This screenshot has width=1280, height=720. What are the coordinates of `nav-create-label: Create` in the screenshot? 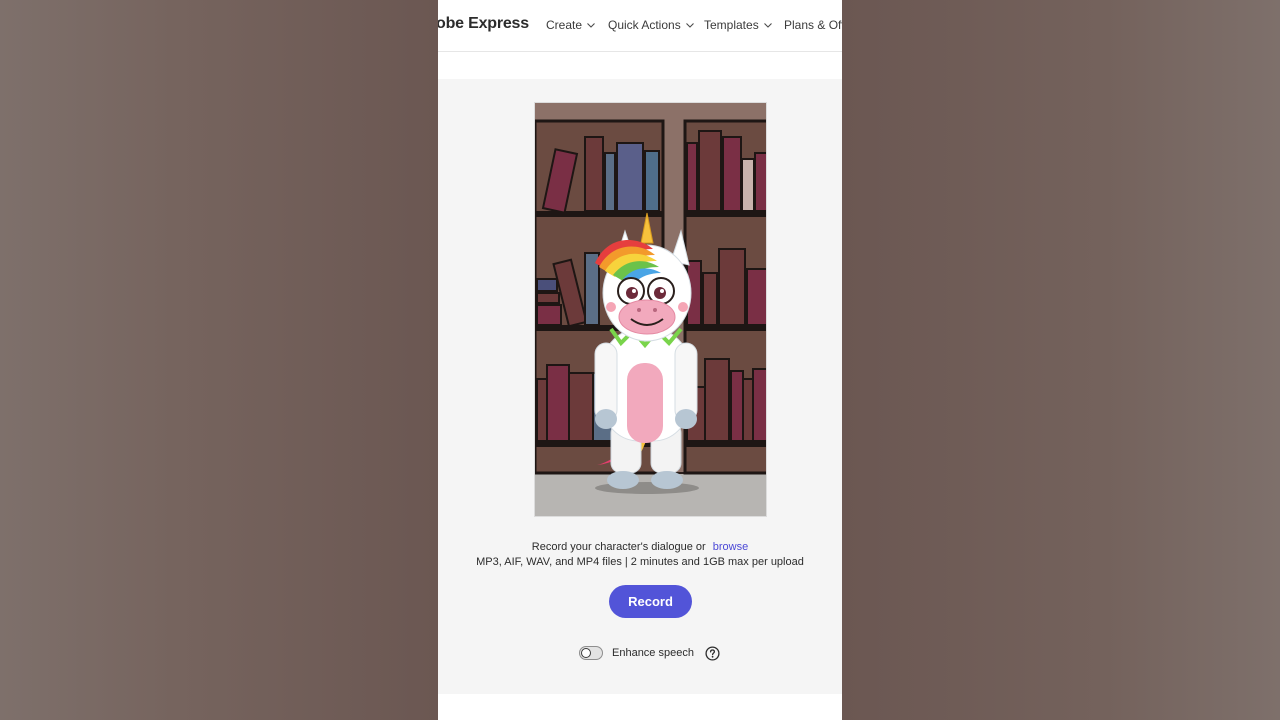 It's located at (564, 25).